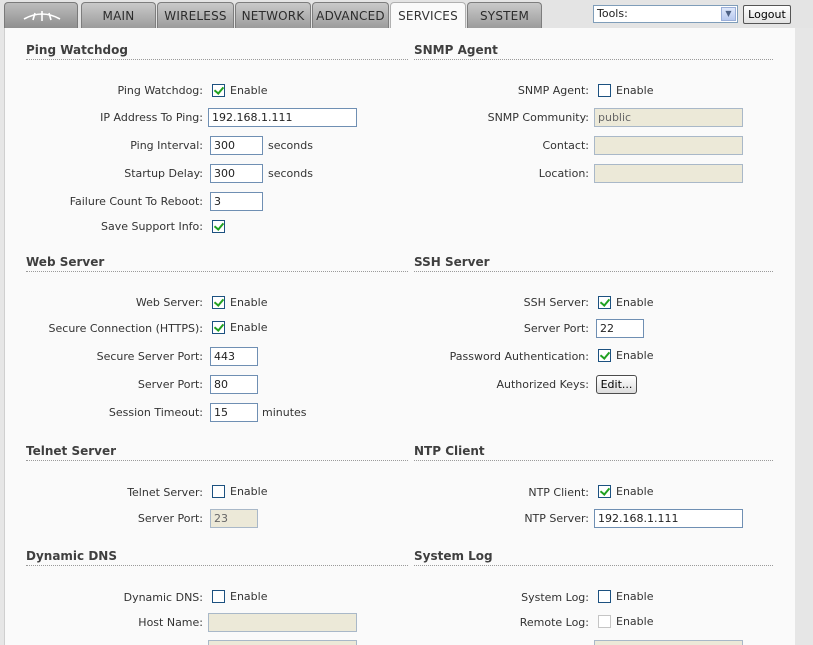  I want to click on web-server-label: Web Server:, so click(169, 302).